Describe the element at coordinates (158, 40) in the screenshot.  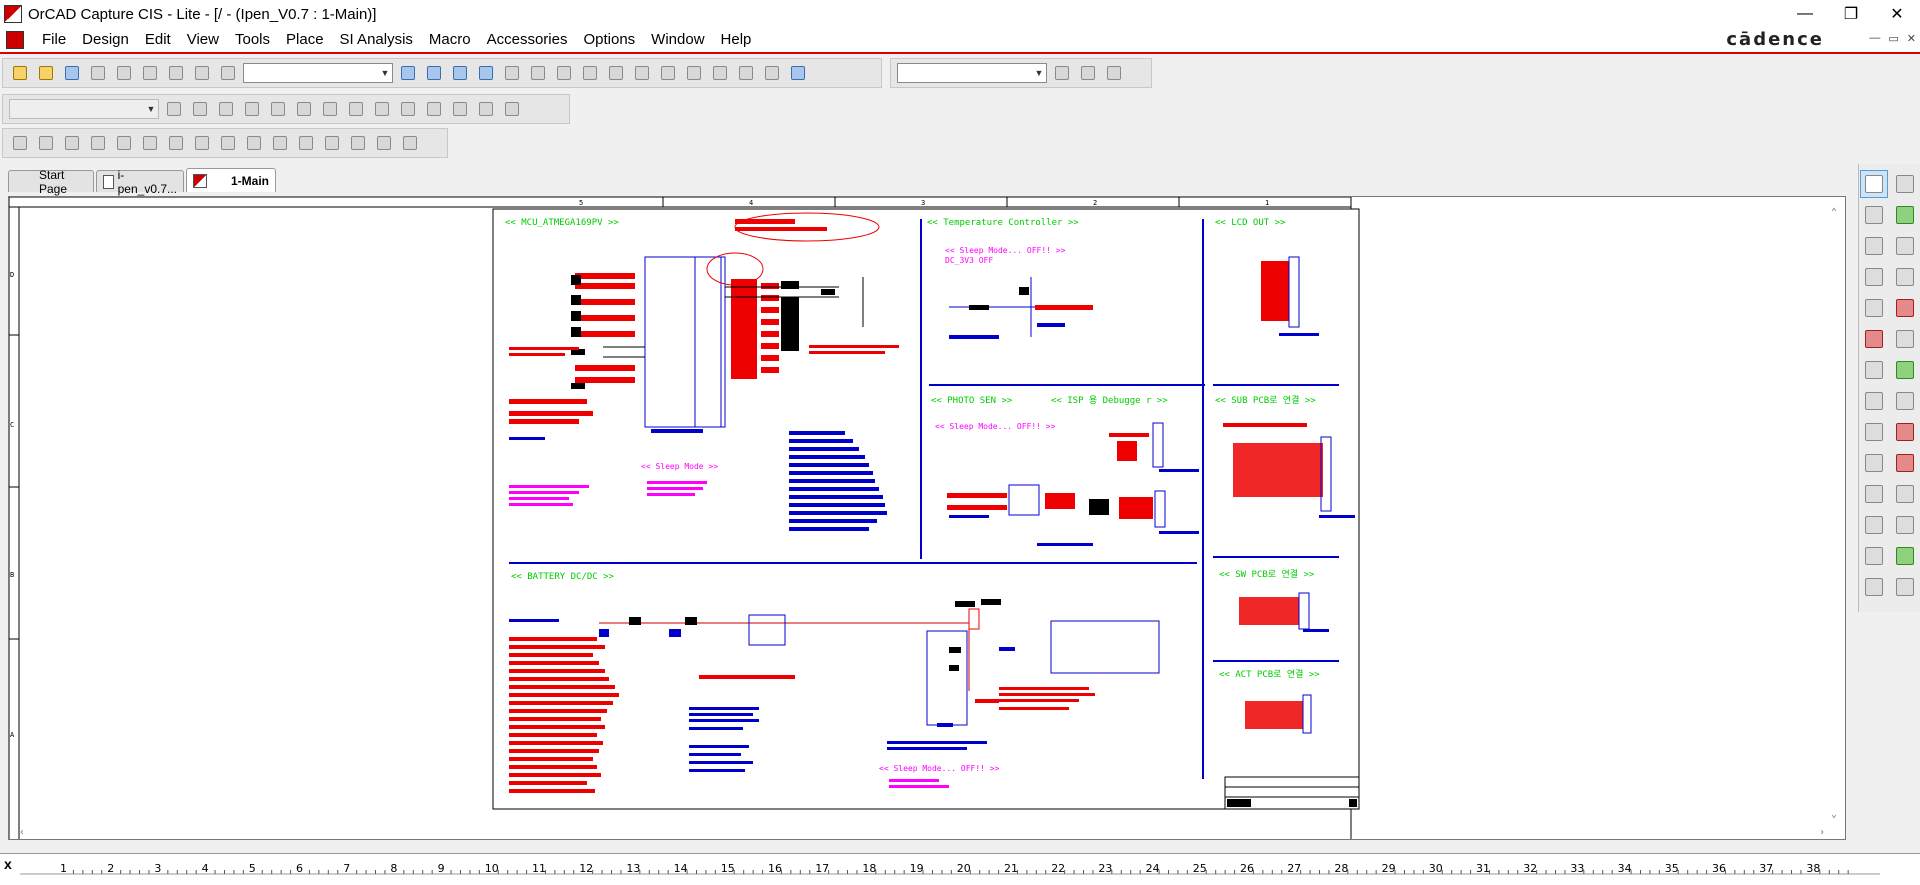
I see `menu-edit: Edit` at that location.